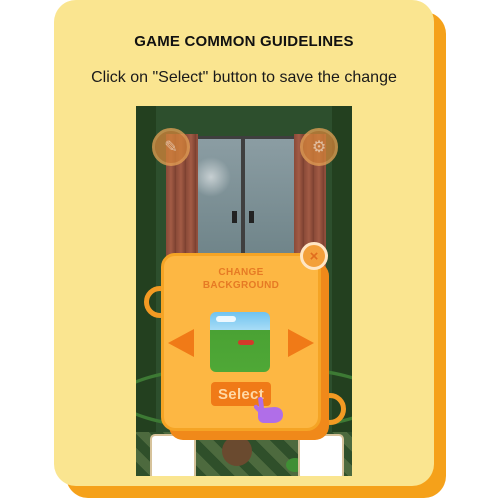 This screenshot has width=500, height=500. What do you see at coordinates (268, 409) in the screenshot?
I see `pointer-hand-icon` at bounding box center [268, 409].